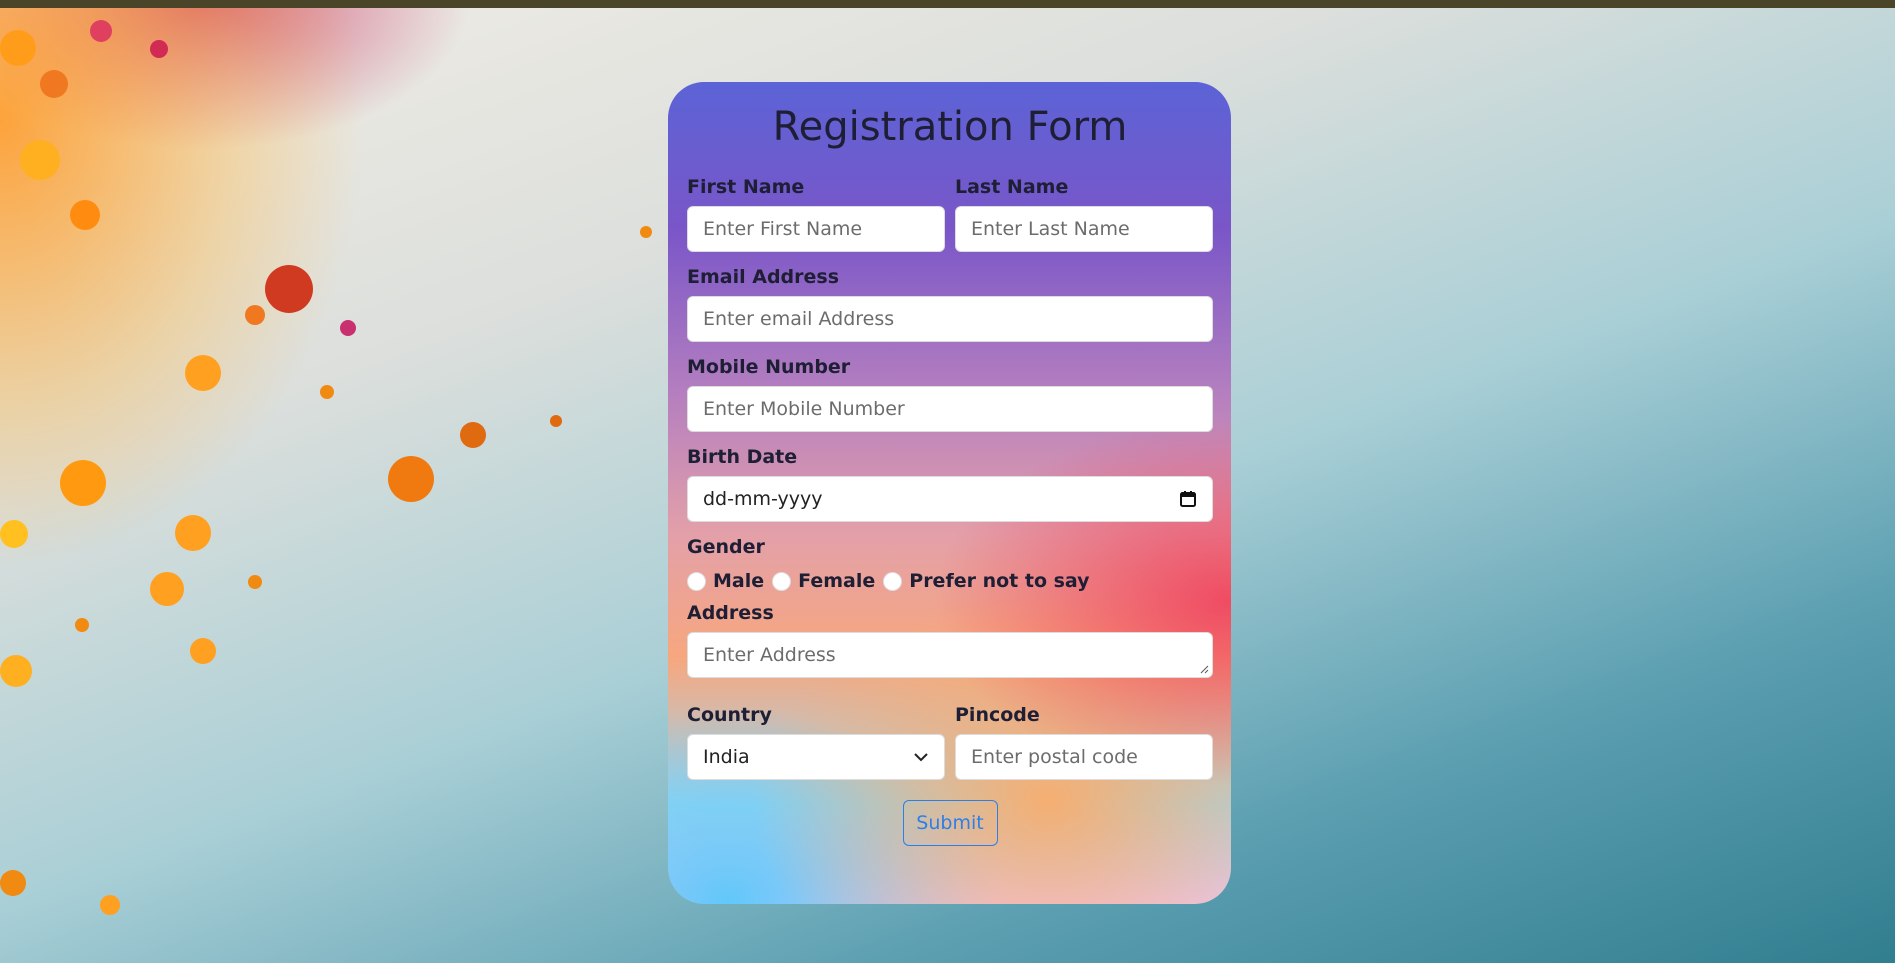 The width and height of the screenshot is (1895, 963). Describe the element at coordinates (950, 409) in the screenshot. I see `mobile-input: Enter Mobile Number` at that location.